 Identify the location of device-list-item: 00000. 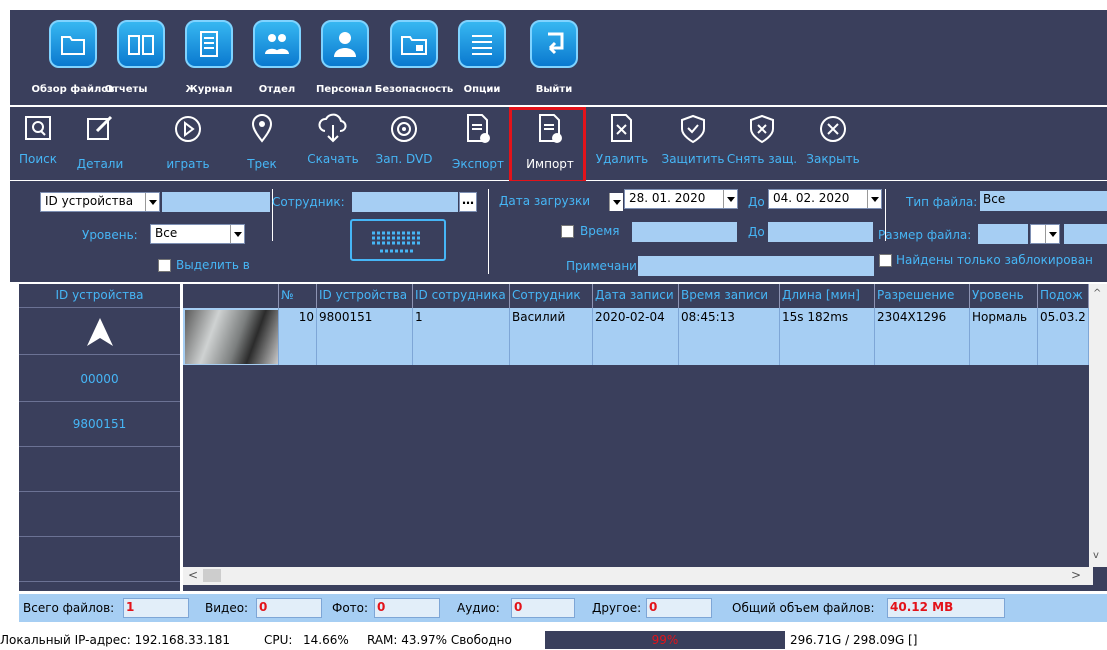
(99, 379).